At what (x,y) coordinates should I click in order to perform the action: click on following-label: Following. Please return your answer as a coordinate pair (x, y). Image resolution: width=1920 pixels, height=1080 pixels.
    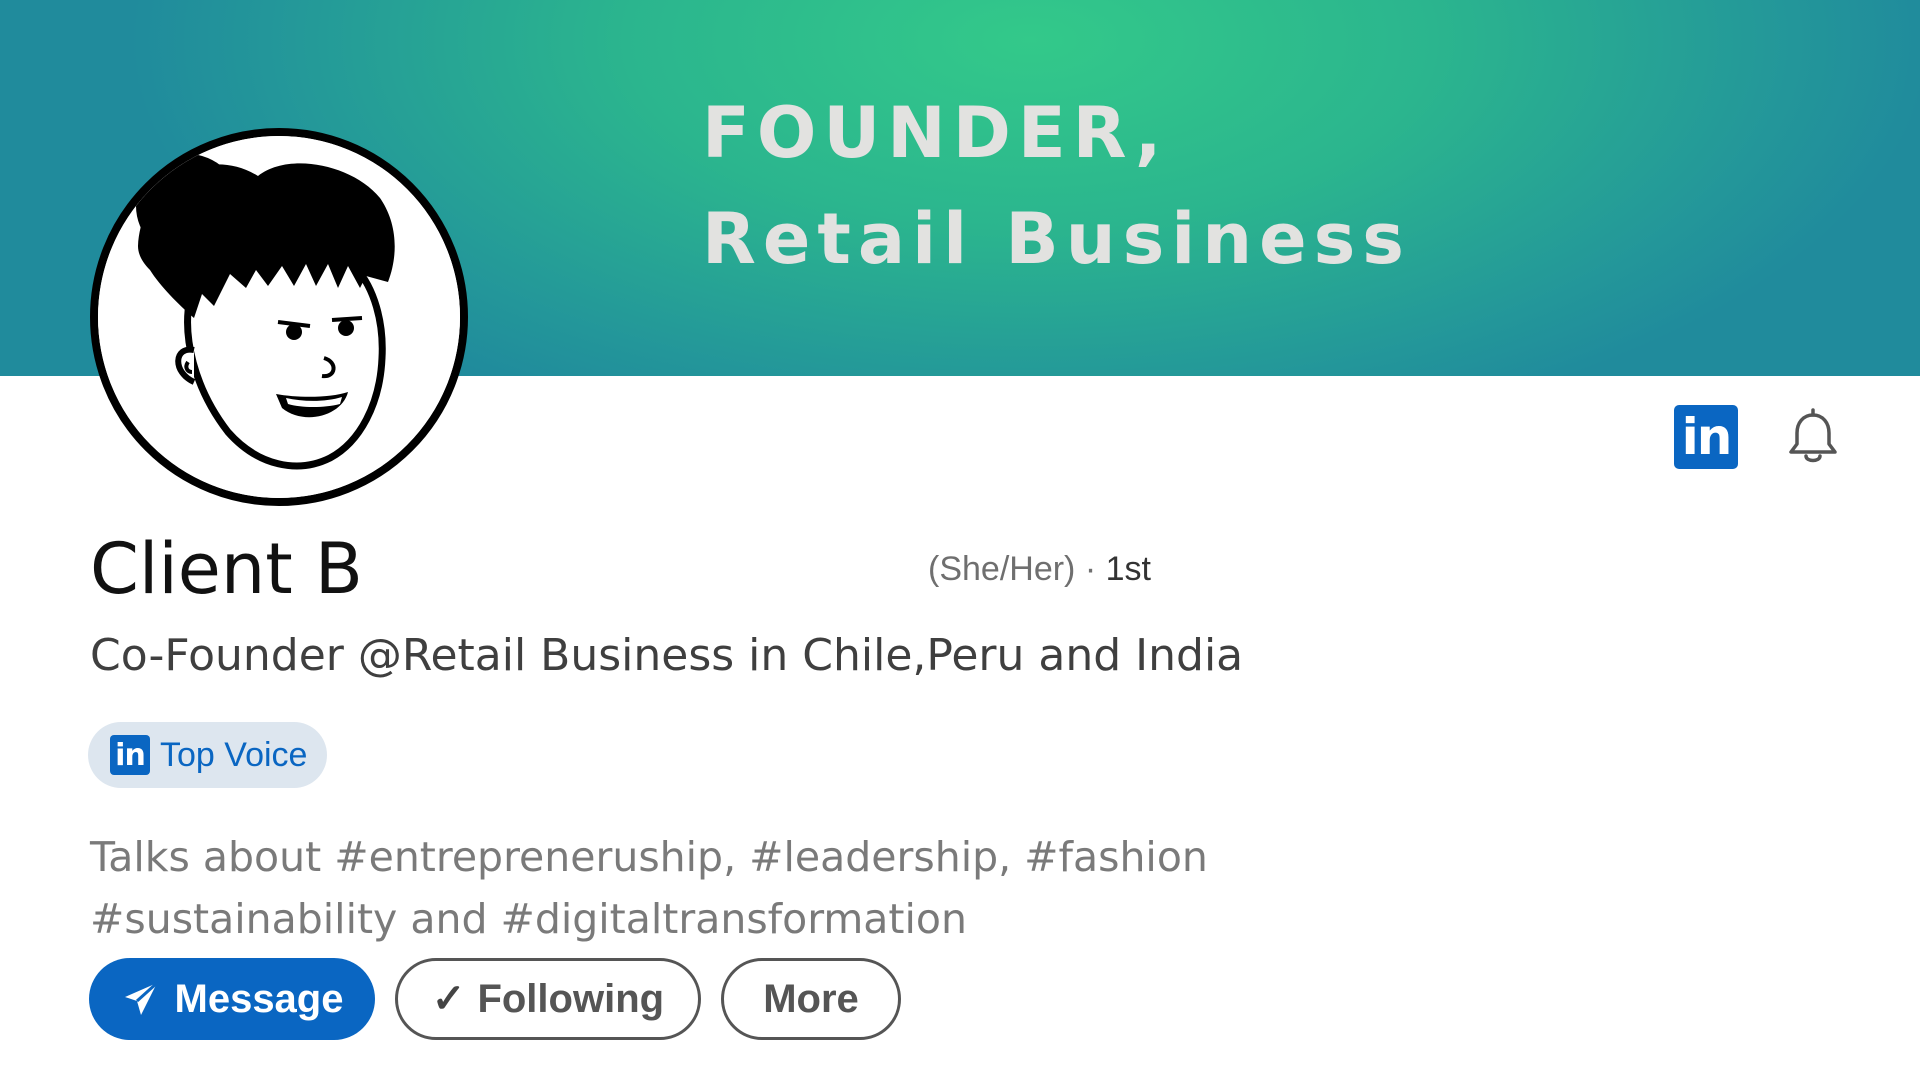
    Looking at the image, I should click on (571, 998).